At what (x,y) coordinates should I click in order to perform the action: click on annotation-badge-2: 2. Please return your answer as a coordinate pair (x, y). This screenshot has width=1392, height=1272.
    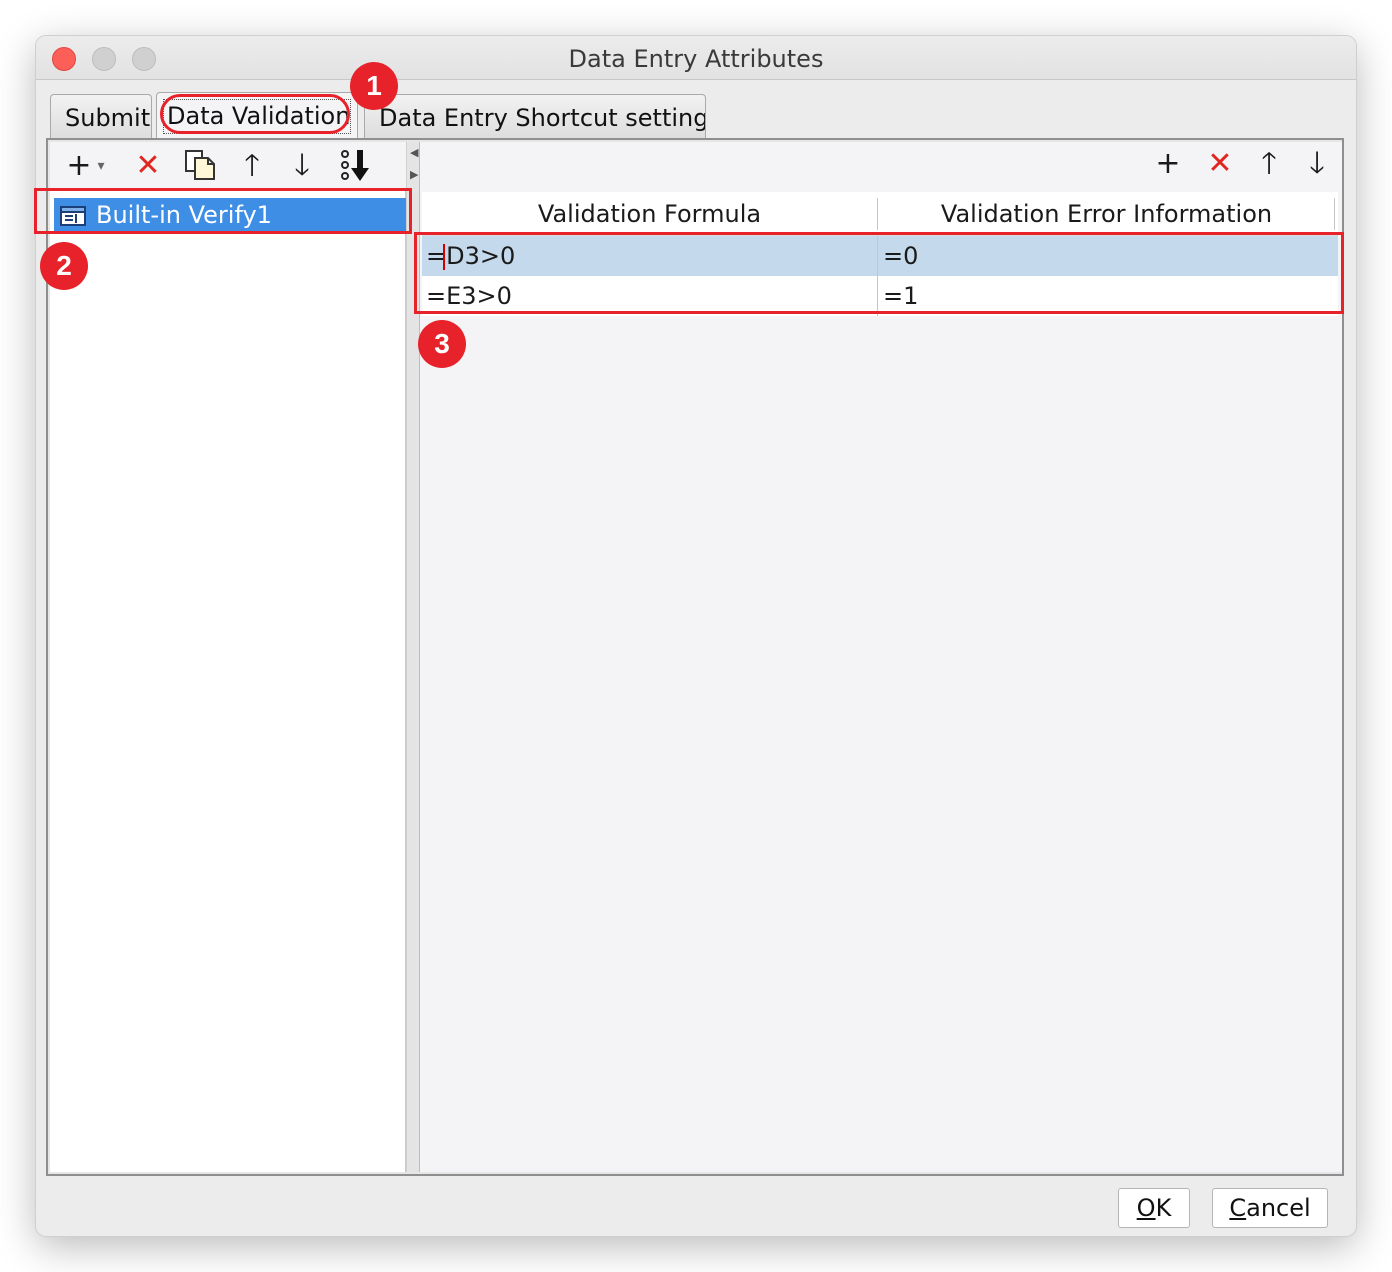
    Looking at the image, I should click on (64, 266).